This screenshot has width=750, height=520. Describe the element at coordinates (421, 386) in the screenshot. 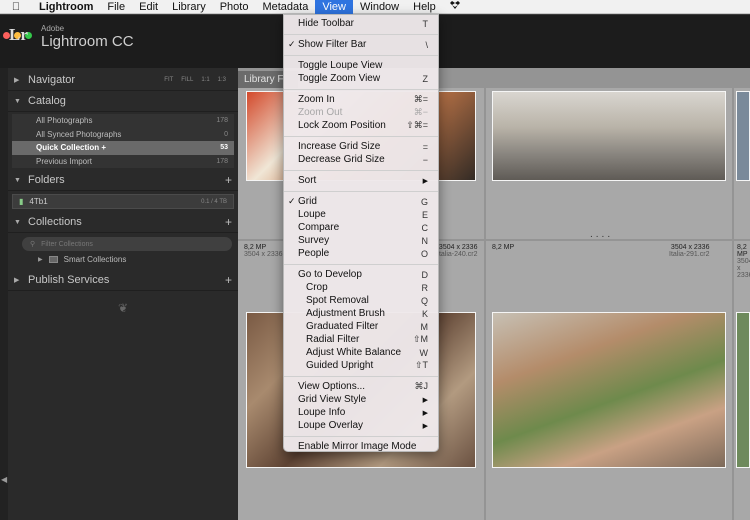

I see `menu-item-shortcut: ⌘J` at that location.